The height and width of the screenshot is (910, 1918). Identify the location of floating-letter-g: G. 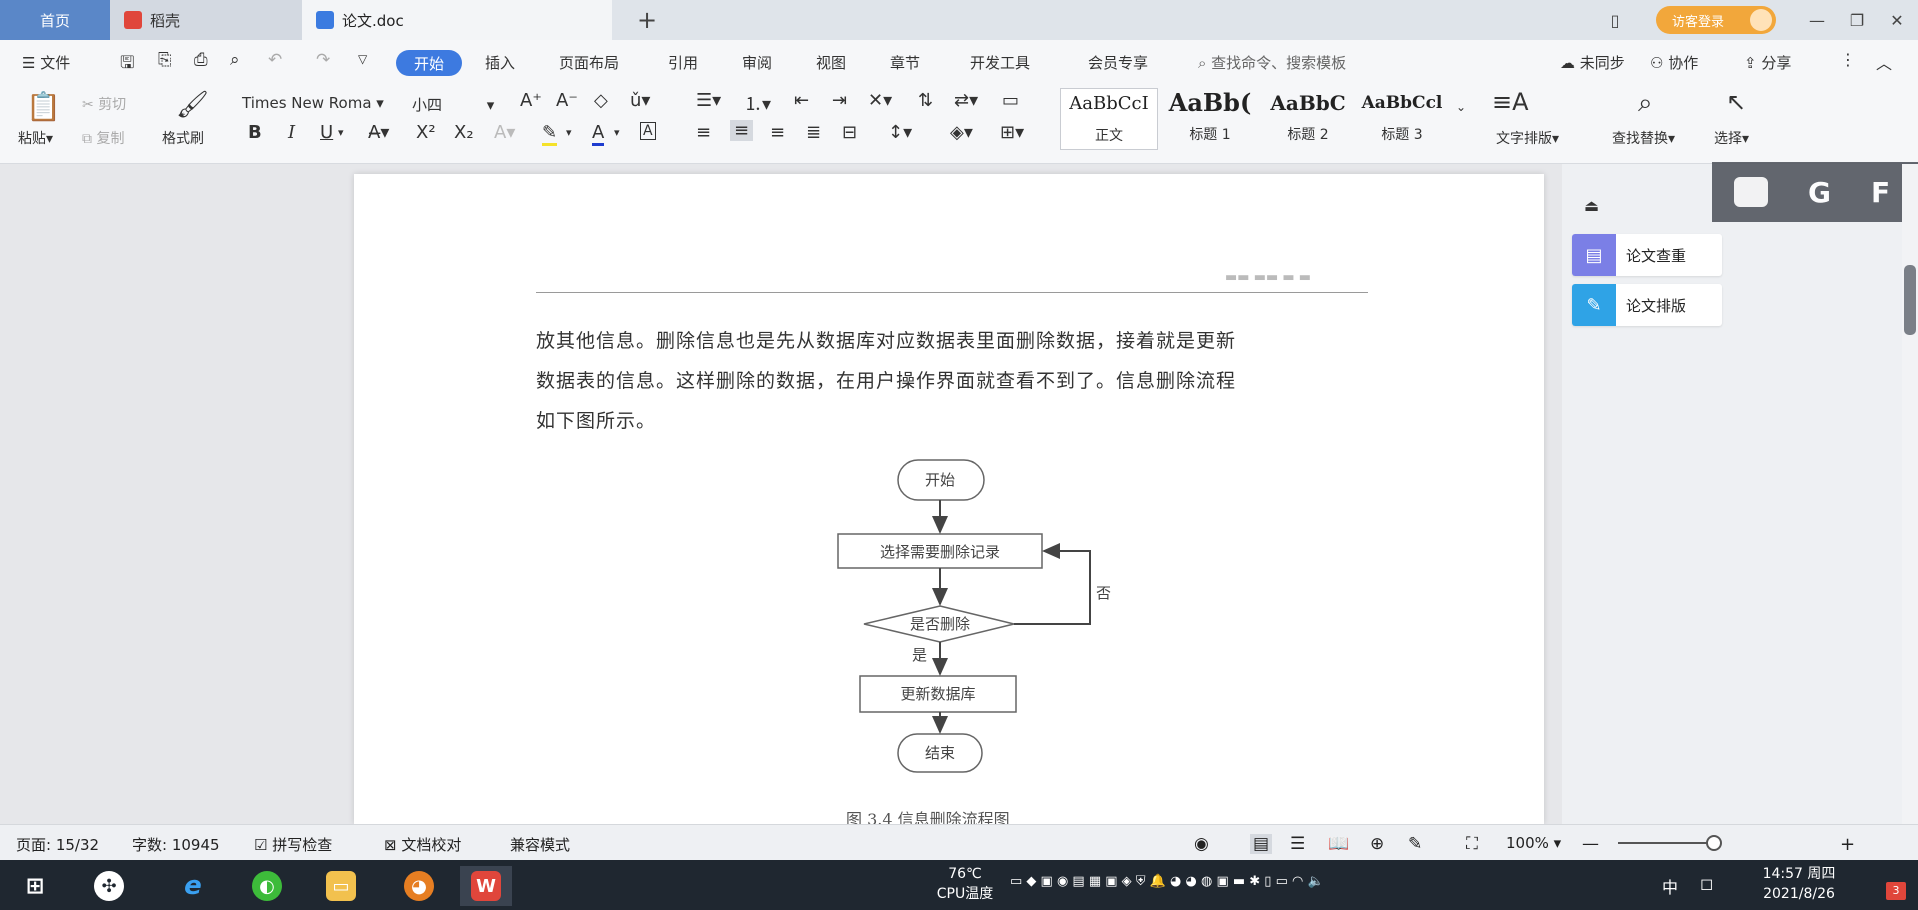
(1819, 192).